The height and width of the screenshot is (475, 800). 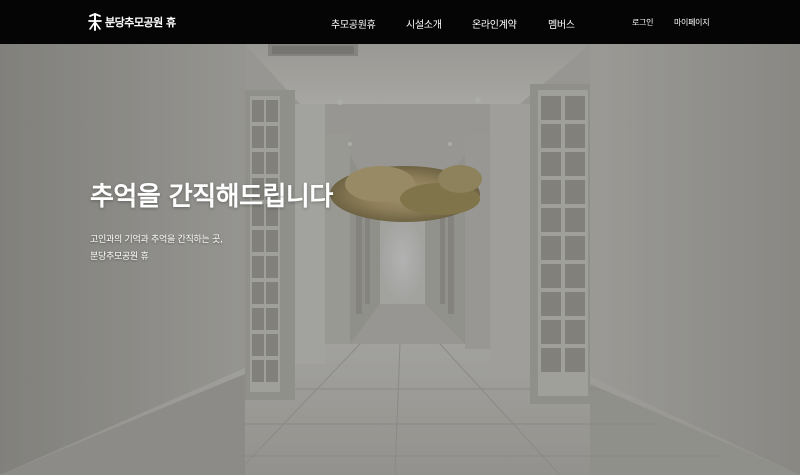 I want to click on hero-desc-line: 고인과의 기억과 추억을 간직하는 곳,, so click(x=156, y=240).